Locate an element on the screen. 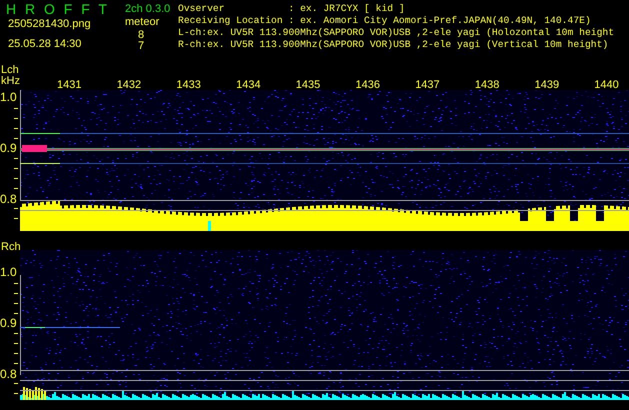 The image size is (629, 410). time-tick-label: 1437 is located at coordinates (427, 85).